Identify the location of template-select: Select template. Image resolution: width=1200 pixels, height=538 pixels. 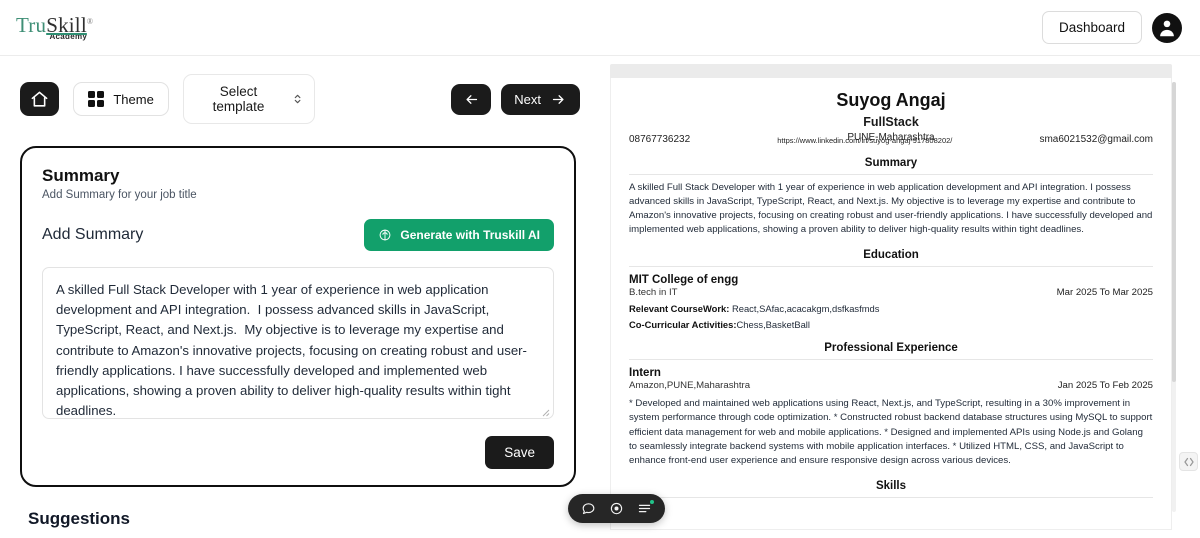
(249, 99).